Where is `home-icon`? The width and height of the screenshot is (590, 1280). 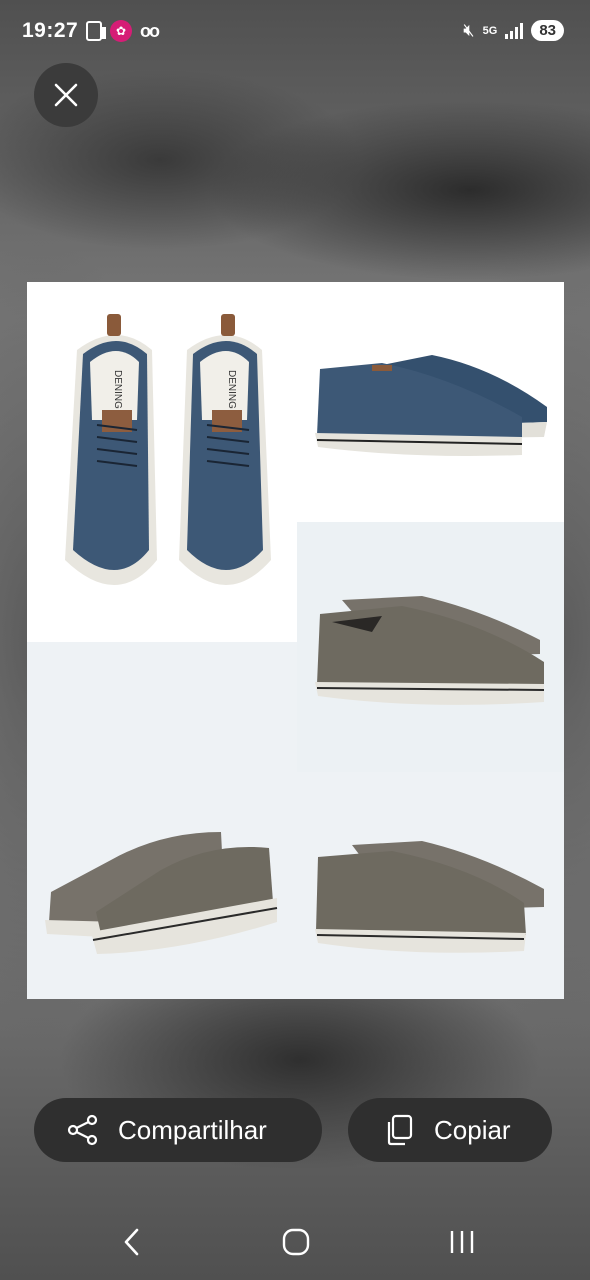 home-icon is located at coordinates (296, 1242).